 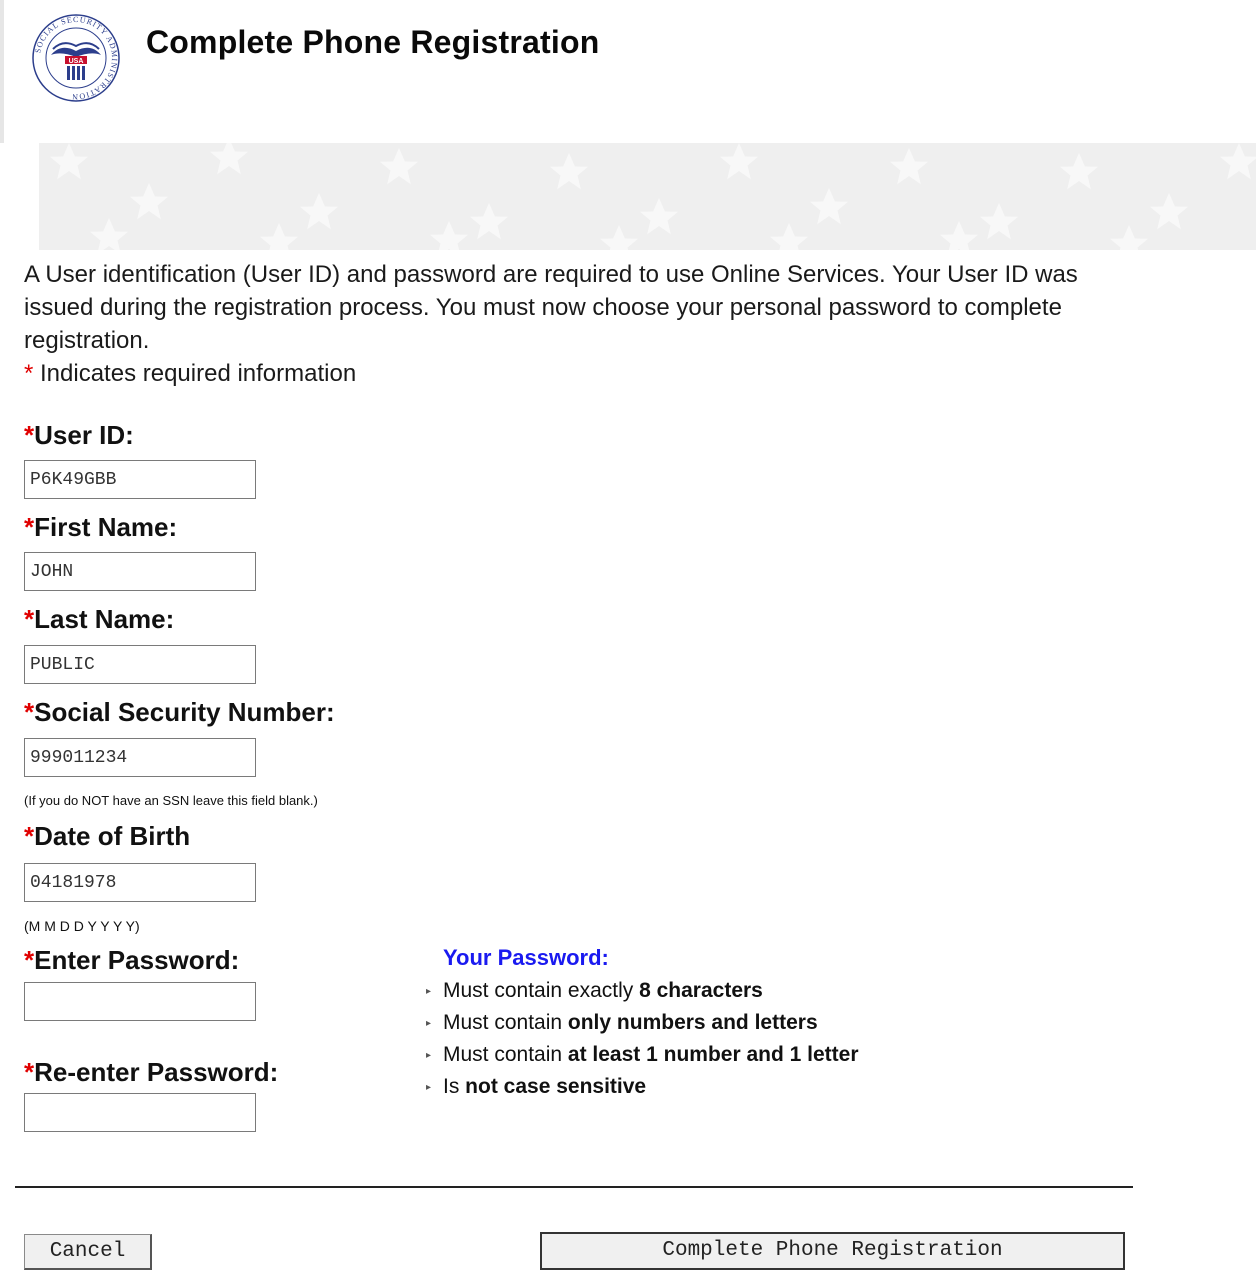 What do you see at coordinates (556, 1086) in the screenshot?
I see `rule-emphasis: not case sensitive` at bounding box center [556, 1086].